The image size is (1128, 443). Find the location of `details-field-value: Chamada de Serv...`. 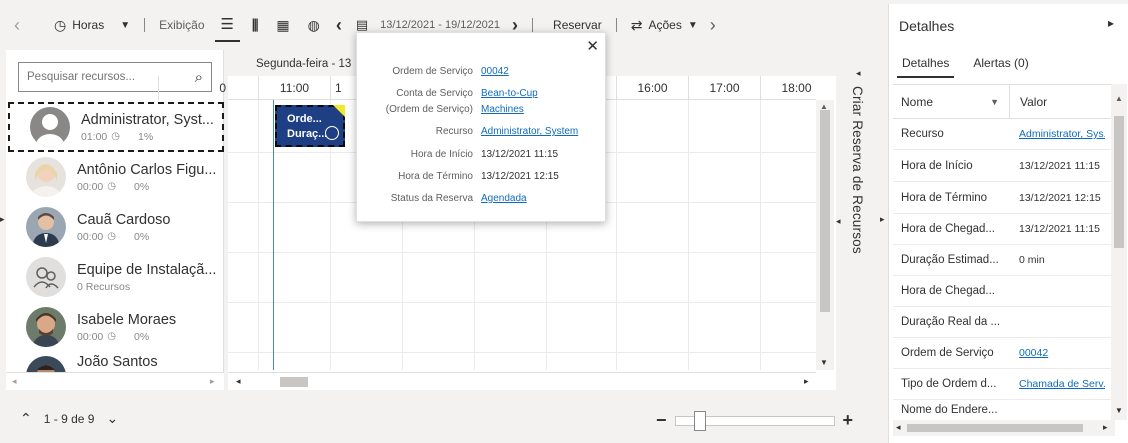

details-field-value: Chamada de Serv... is located at coordinates (1057, 384).